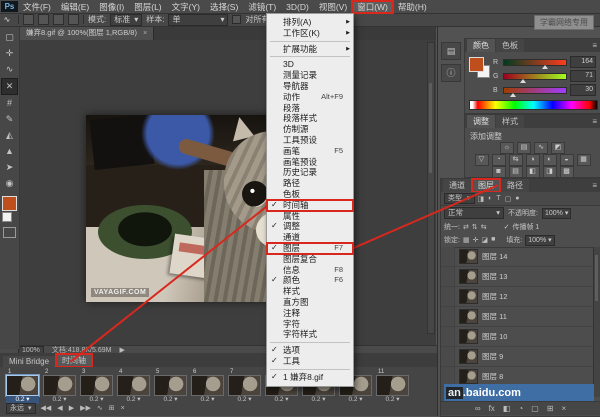 The image size is (600, 417). Describe the element at coordinates (549, 160) in the screenshot. I see `adjustment-icon: ◐` at that location.